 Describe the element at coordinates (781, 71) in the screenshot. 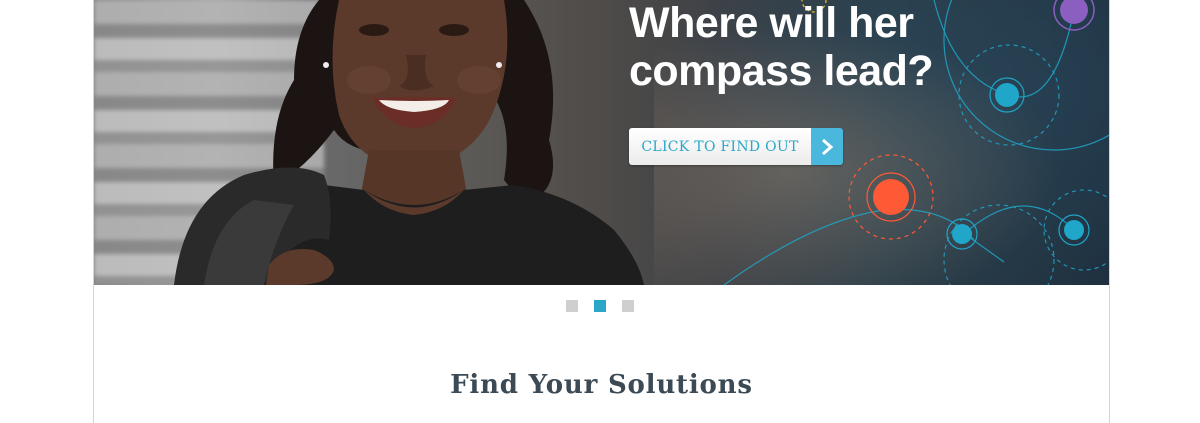

I see `hero-headline-line2: compass lead?` at that location.